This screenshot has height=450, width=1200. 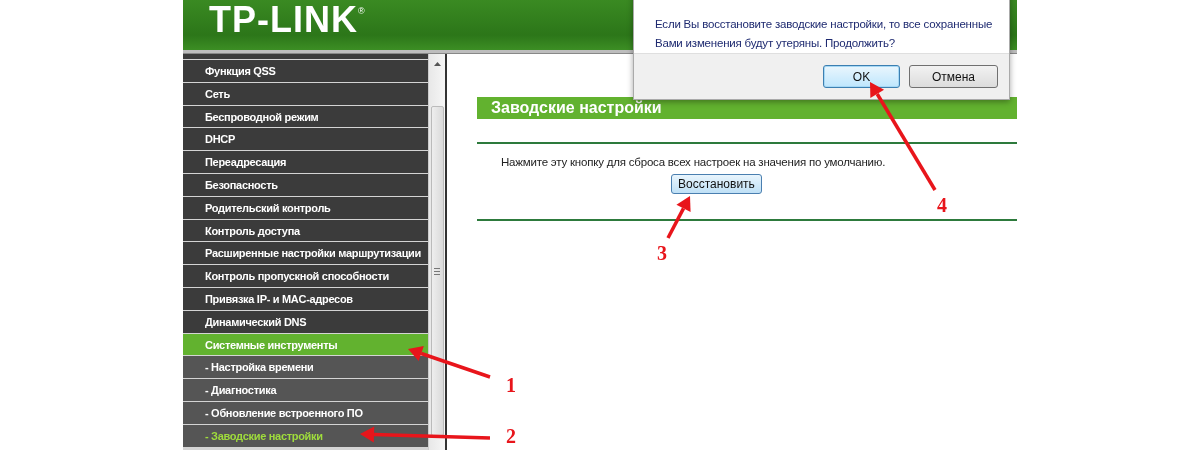 I want to click on menu-item: Контроль пропускной способности, so click(x=305, y=276).